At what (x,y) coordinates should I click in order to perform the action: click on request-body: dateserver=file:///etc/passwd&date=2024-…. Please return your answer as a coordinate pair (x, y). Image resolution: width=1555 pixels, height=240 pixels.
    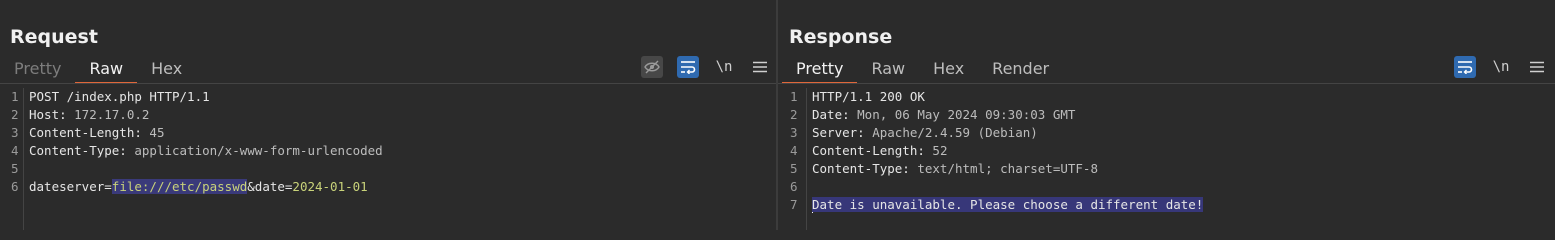
    Looking at the image, I should click on (198, 187).